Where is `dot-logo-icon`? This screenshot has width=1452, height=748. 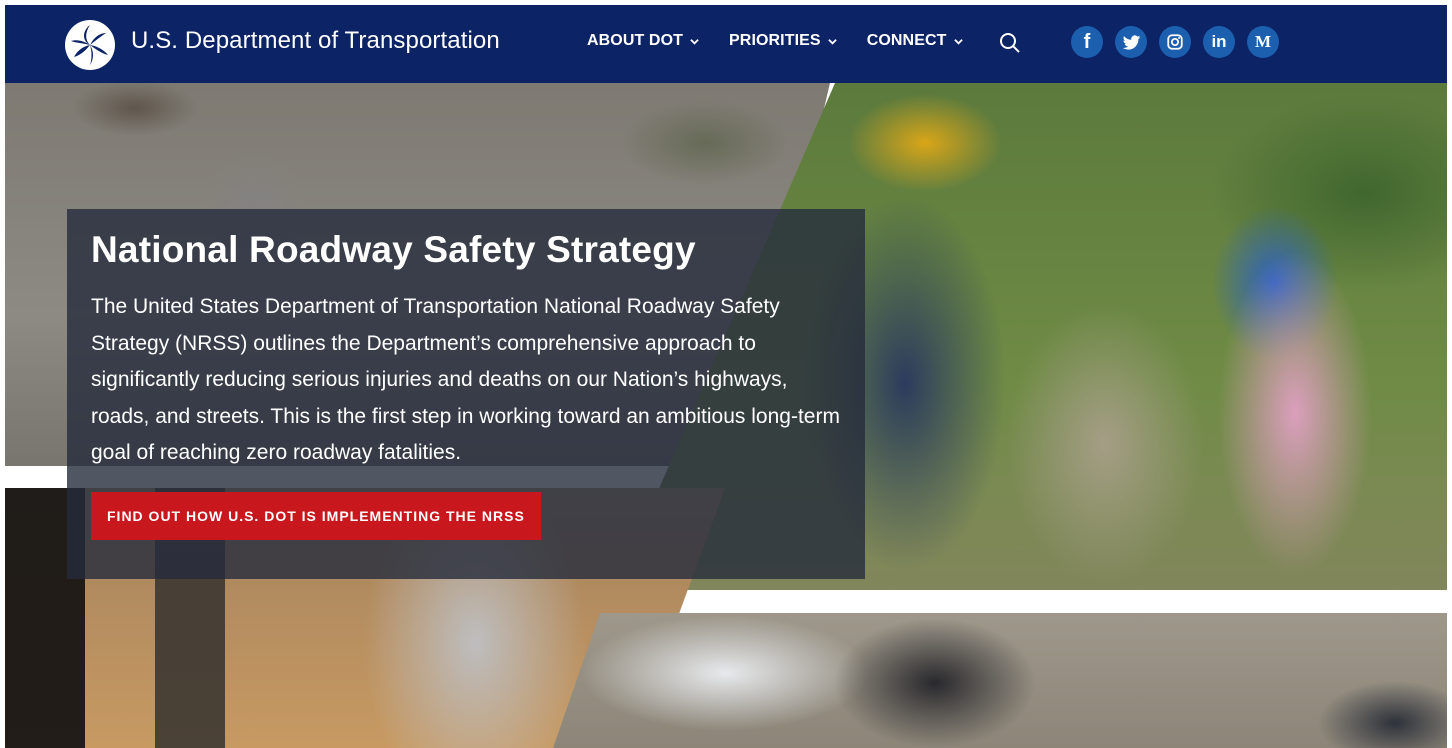 dot-logo-icon is located at coordinates (90, 45).